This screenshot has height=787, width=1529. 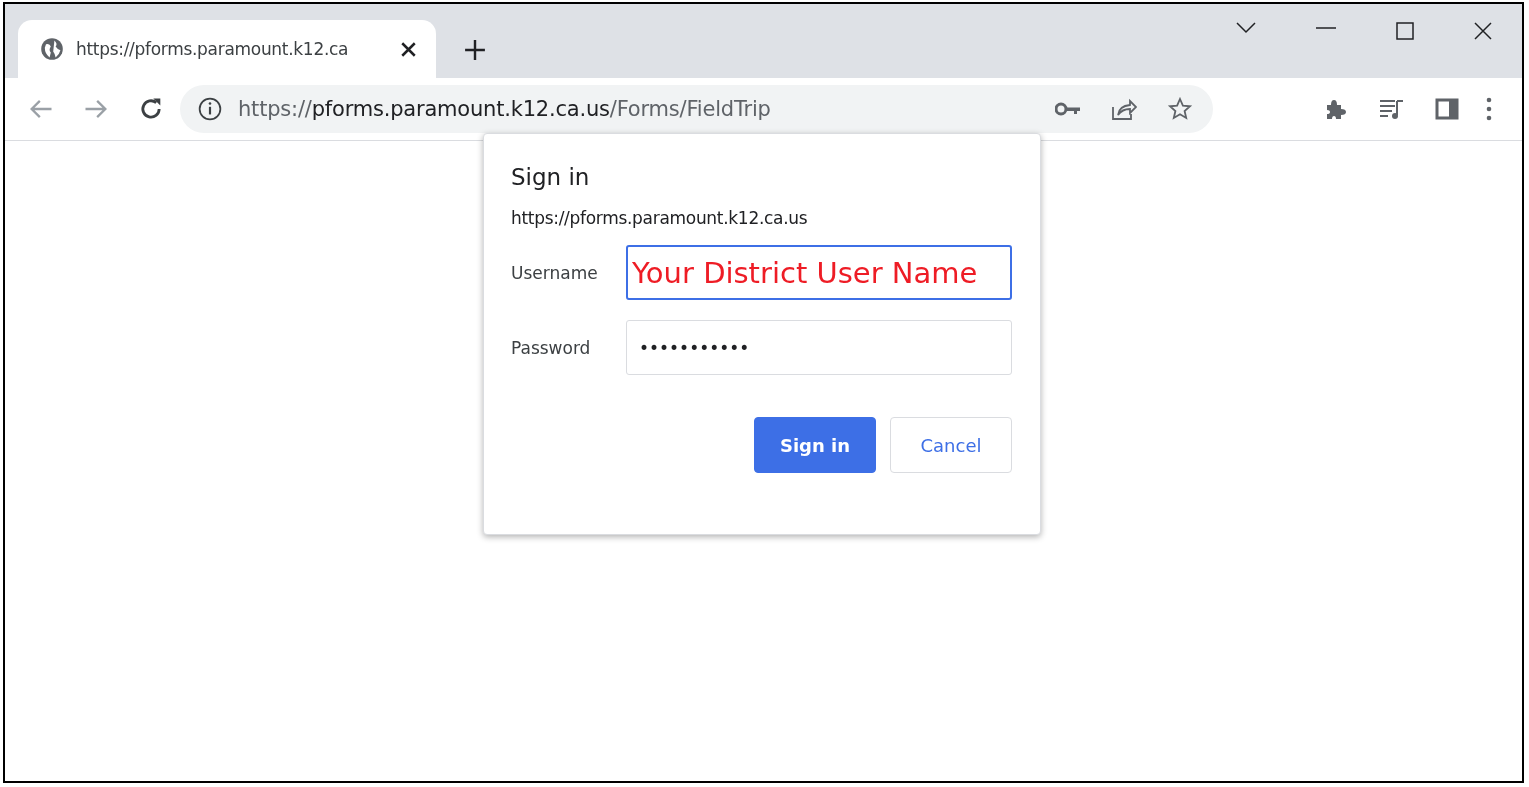 I want to click on globe-icon, so click(x=52, y=49).